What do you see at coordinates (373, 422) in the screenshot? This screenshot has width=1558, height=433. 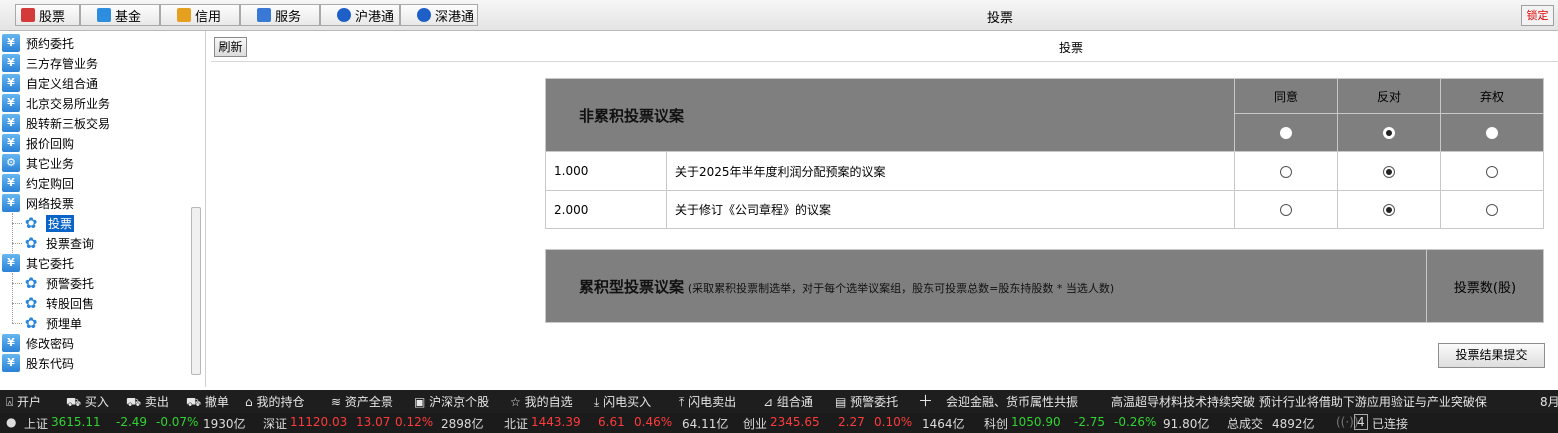 I see `sz-index-change: 13.07` at bounding box center [373, 422].